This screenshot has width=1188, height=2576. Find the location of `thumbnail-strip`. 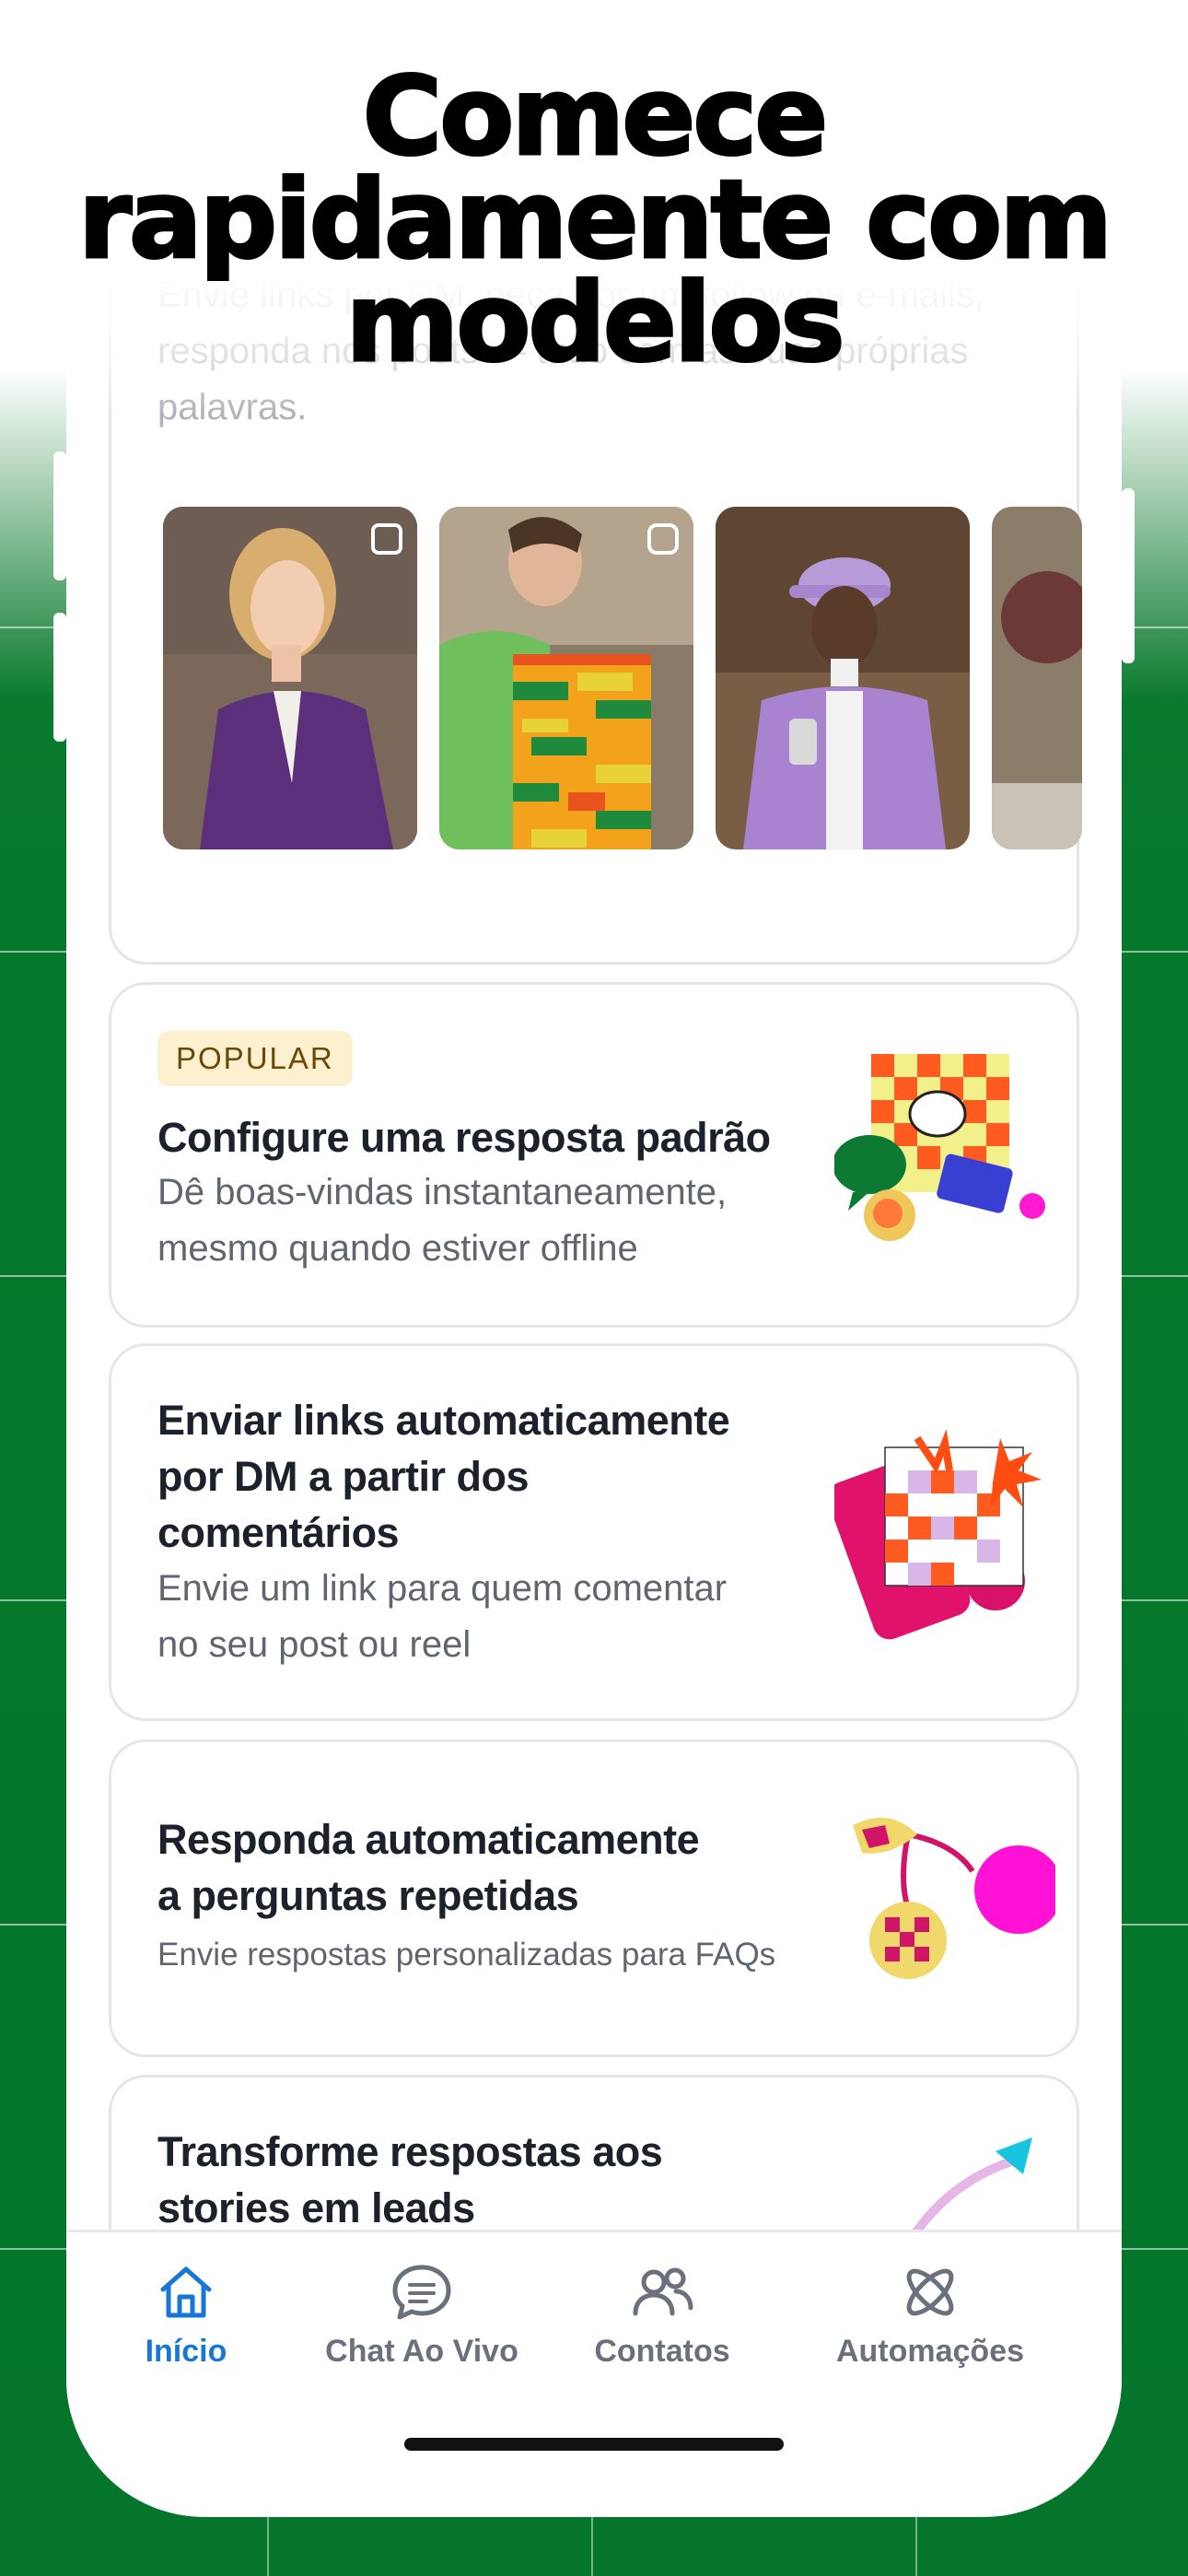

thumbnail-strip is located at coordinates (622, 682).